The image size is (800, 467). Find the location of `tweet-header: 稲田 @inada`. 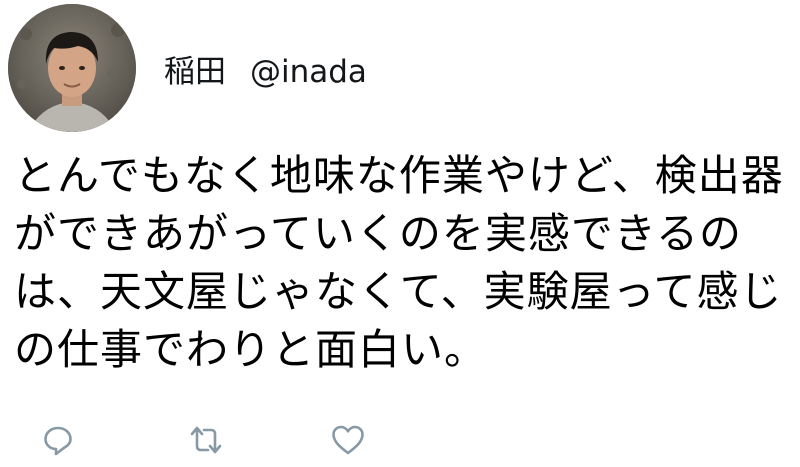

tweet-header: 稲田 @inada is located at coordinates (187, 68).